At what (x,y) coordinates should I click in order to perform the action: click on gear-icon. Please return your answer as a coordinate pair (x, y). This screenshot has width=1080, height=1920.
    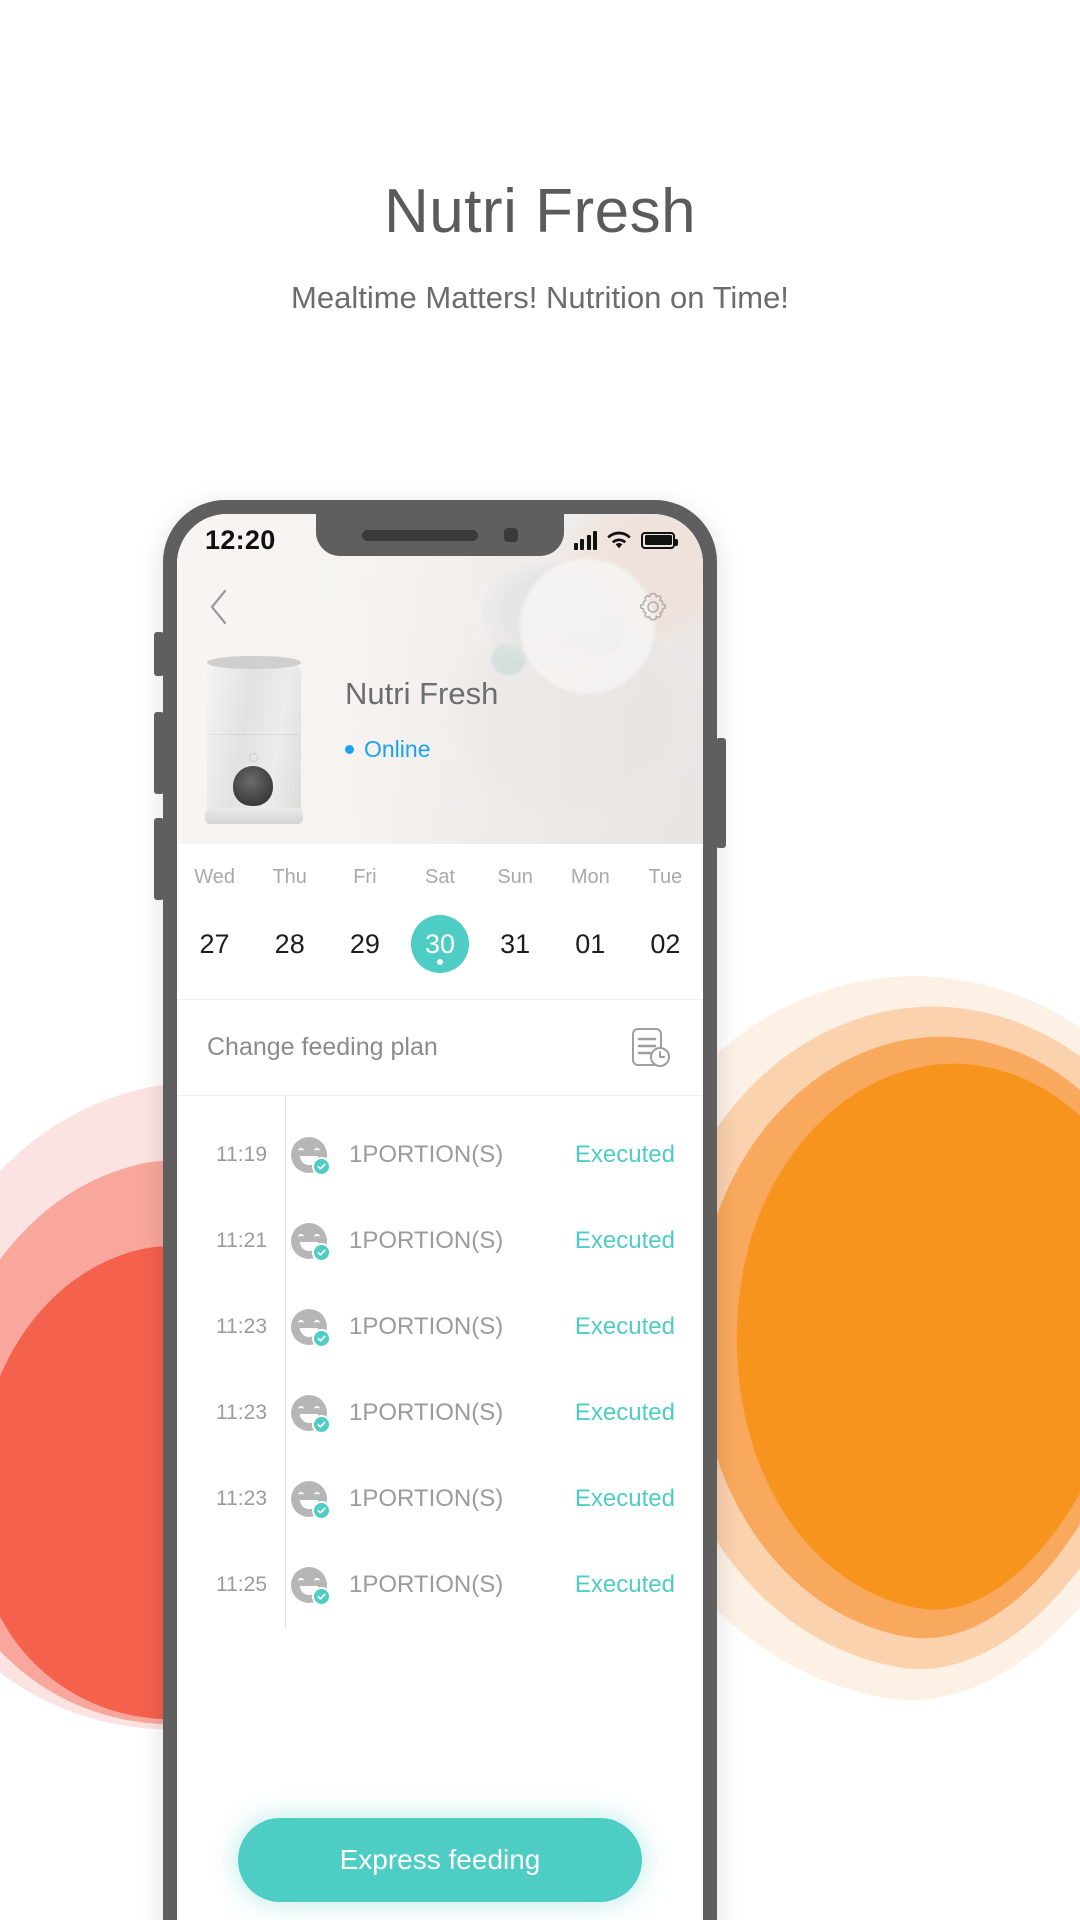
    Looking at the image, I should click on (653, 607).